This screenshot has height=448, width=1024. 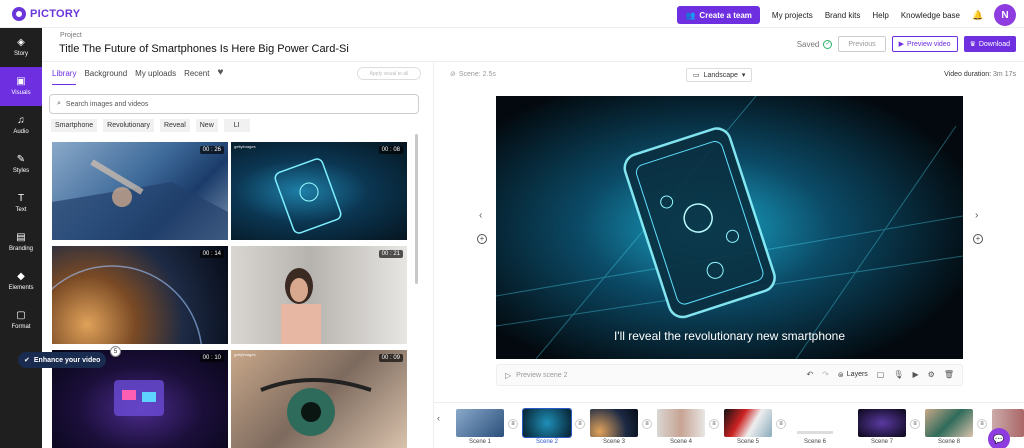 What do you see at coordinates (748, 442) in the screenshot?
I see `scene-label: Scene 5` at bounding box center [748, 442].